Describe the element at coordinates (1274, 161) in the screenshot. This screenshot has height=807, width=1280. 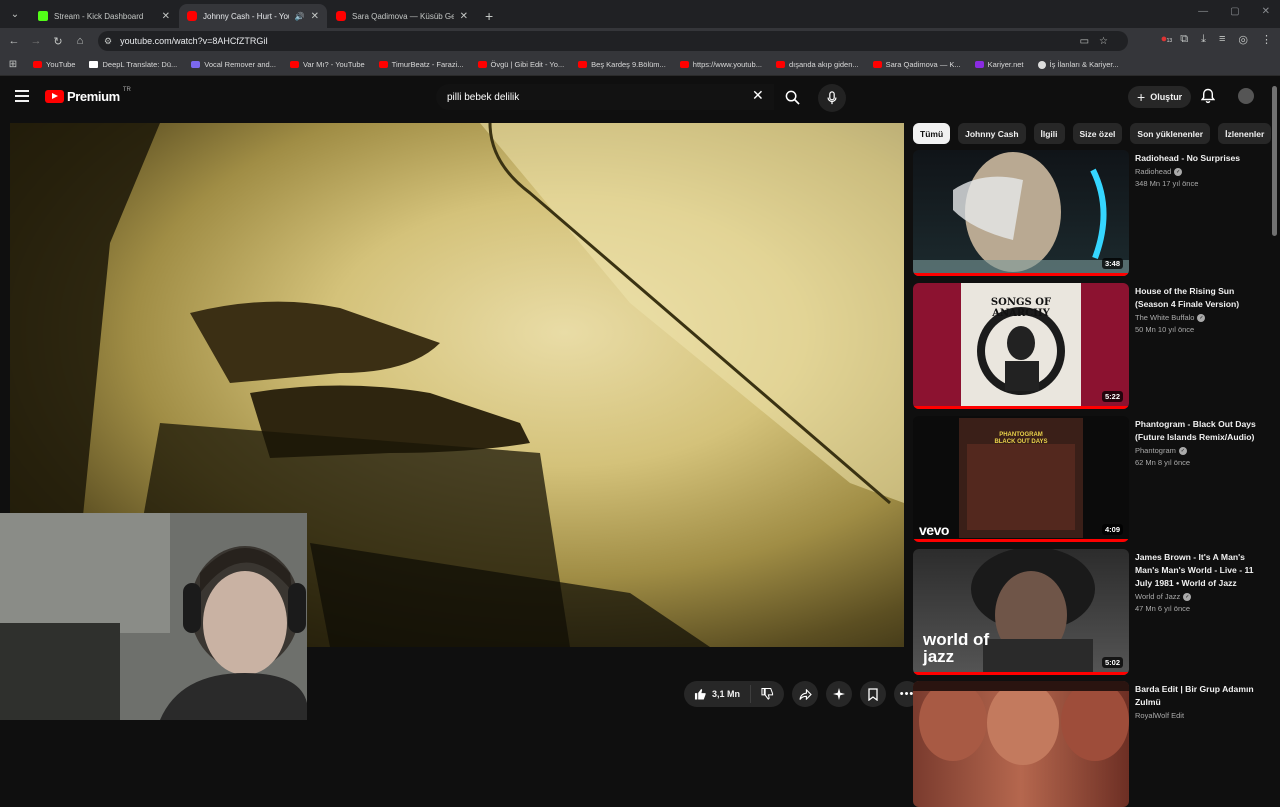
I see `page-scrollbar` at that location.